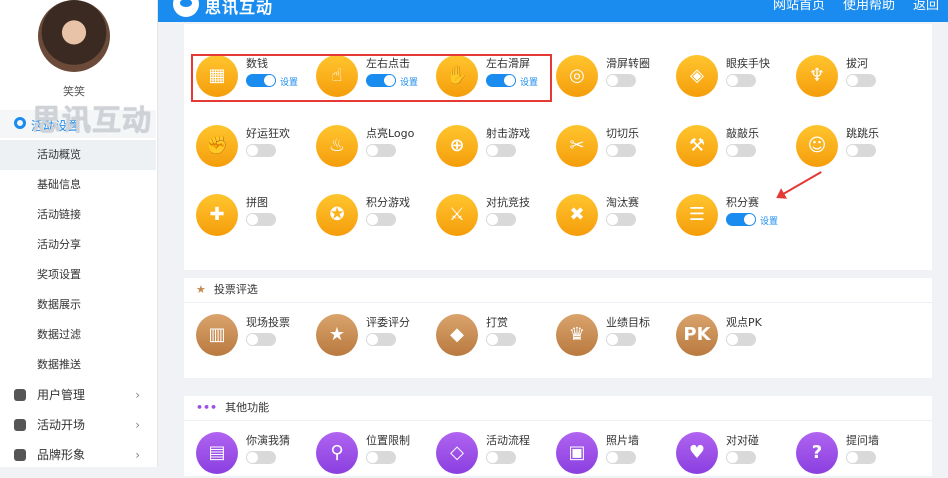  I want to click on feature-item: ♥ 对对碰, so click(724, 452).